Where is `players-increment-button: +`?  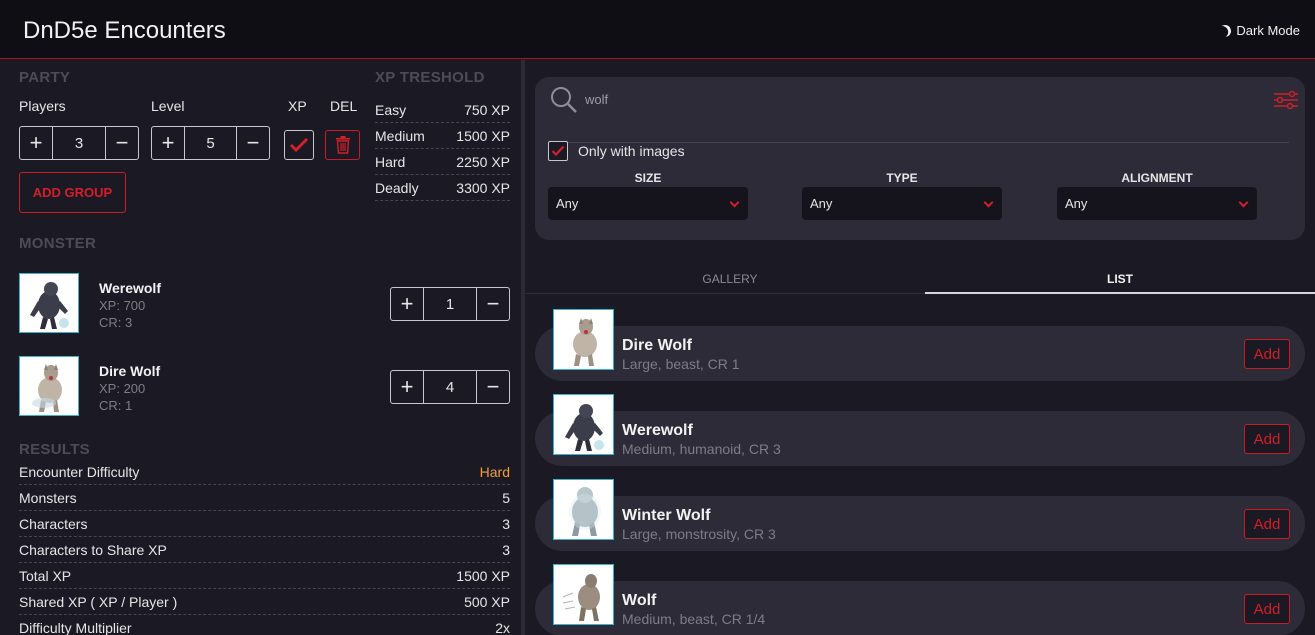
players-increment-button: + is located at coordinates (36, 143).